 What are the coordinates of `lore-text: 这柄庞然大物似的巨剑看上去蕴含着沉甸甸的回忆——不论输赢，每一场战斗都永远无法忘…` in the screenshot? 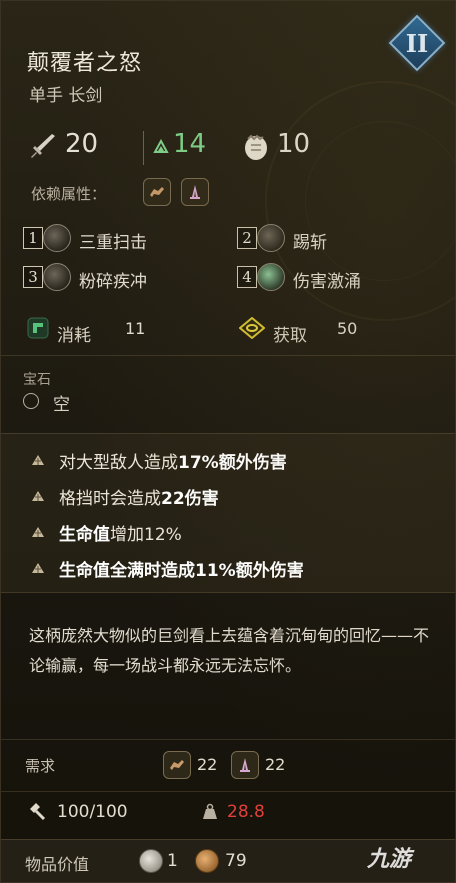 It's located at (229, 650).